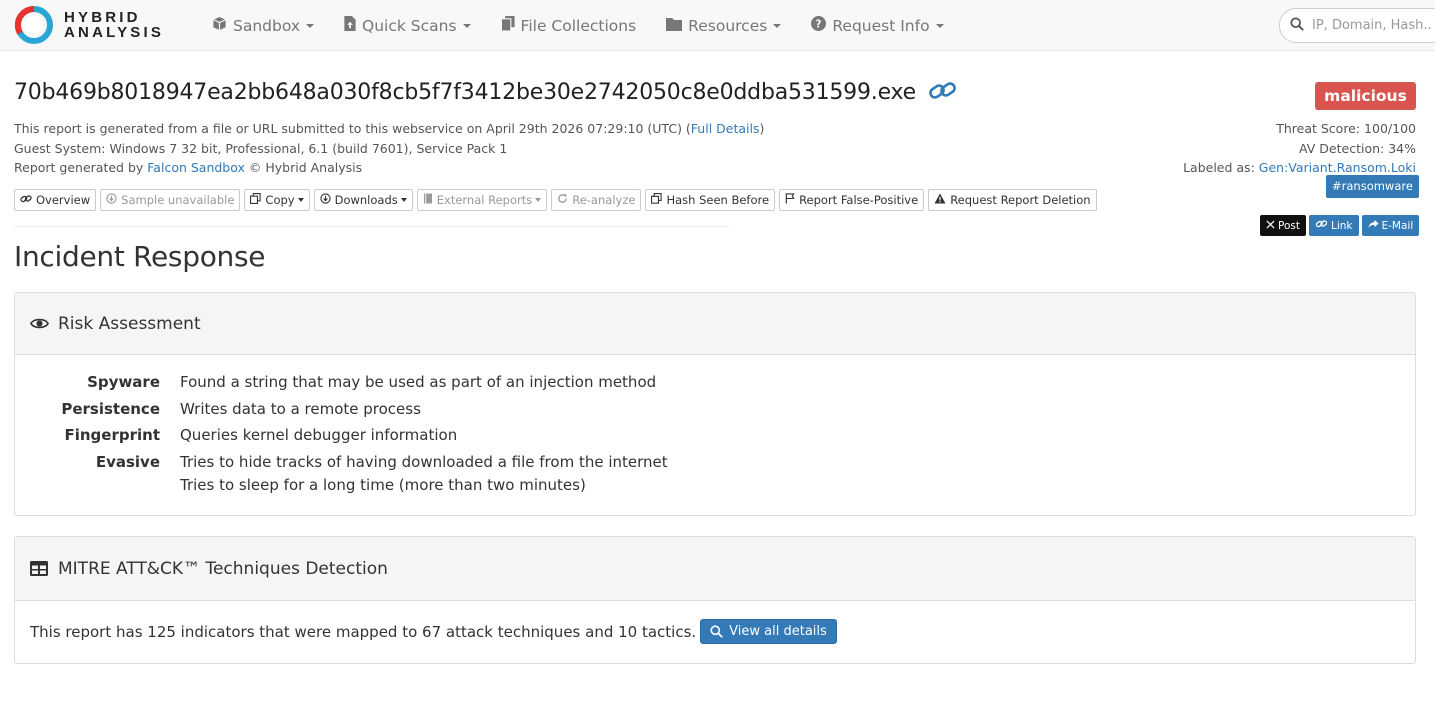 The width and height of the screenshot is (1435, 716). I want to click on share-buttons: Post Link E-Mail, so click(1341, 225).